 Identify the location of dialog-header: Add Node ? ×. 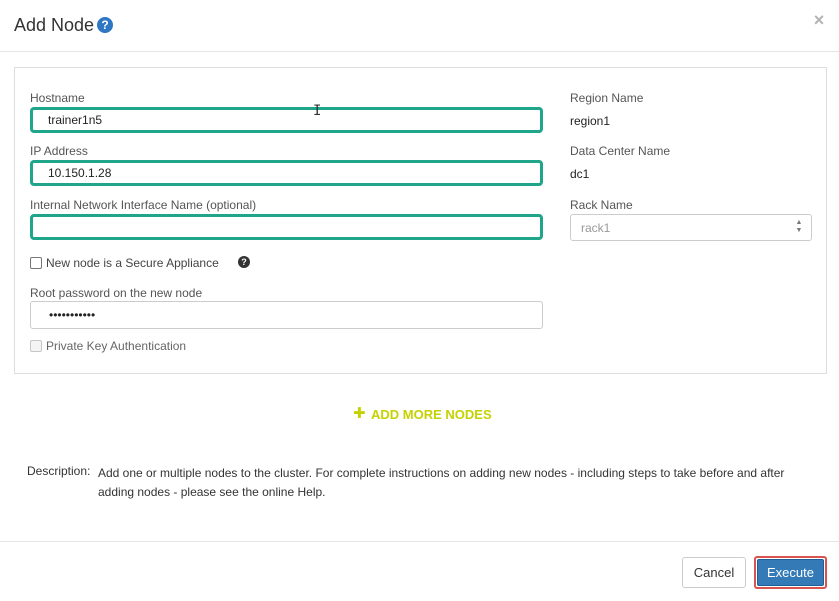
(419, 26).